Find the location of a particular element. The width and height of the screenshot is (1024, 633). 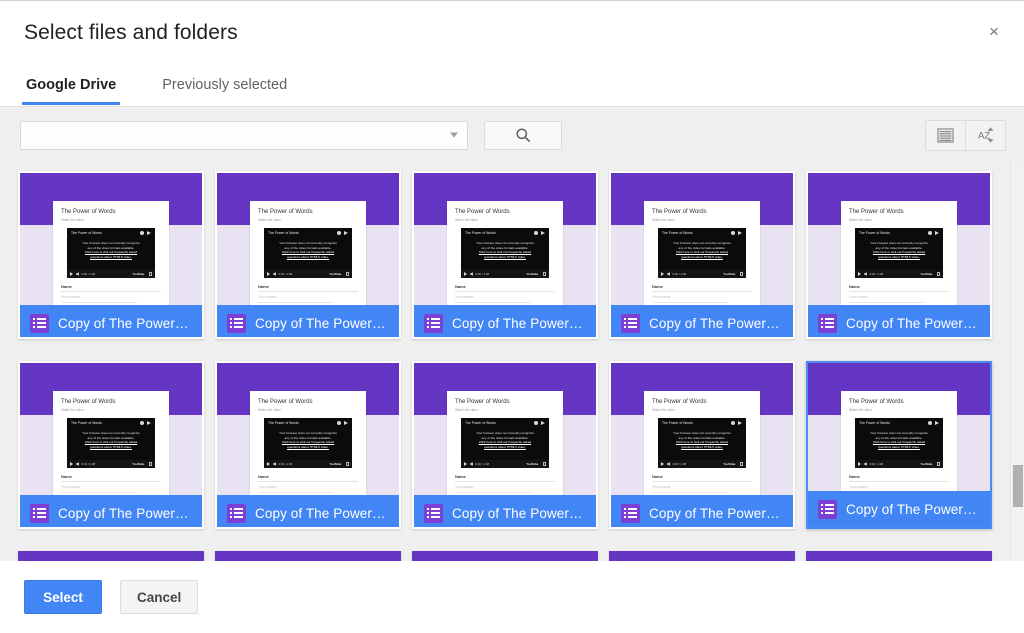

thumbnail-header-band is located at coordinates (702, 556).